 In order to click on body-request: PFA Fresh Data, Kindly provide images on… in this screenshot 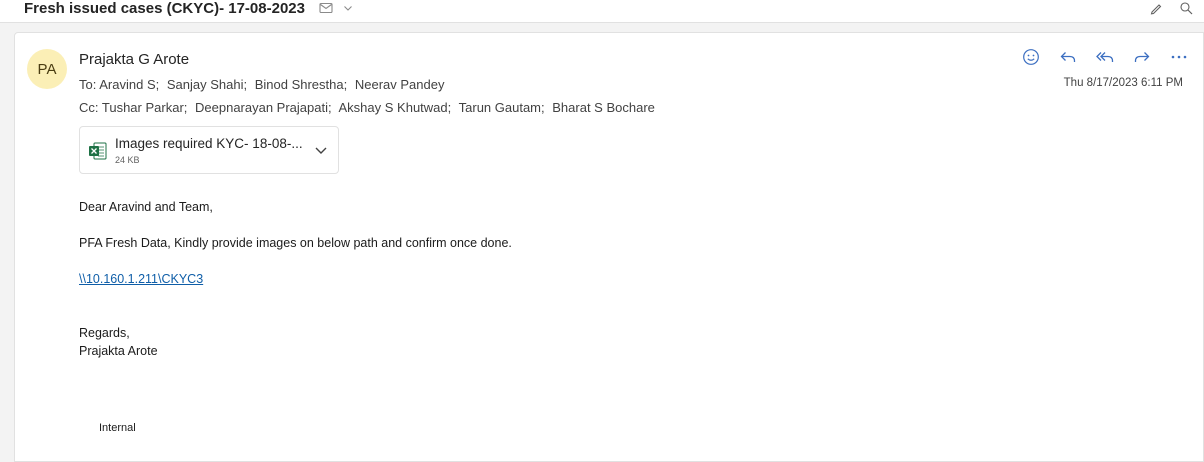, I will do `click(295, 243)`.